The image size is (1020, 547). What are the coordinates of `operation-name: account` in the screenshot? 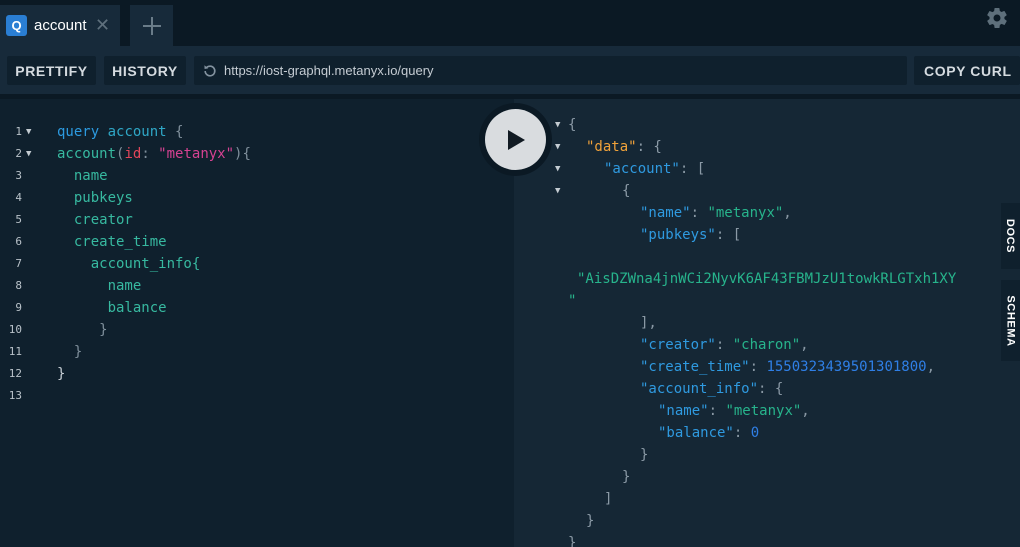 It's located at (137, 132).